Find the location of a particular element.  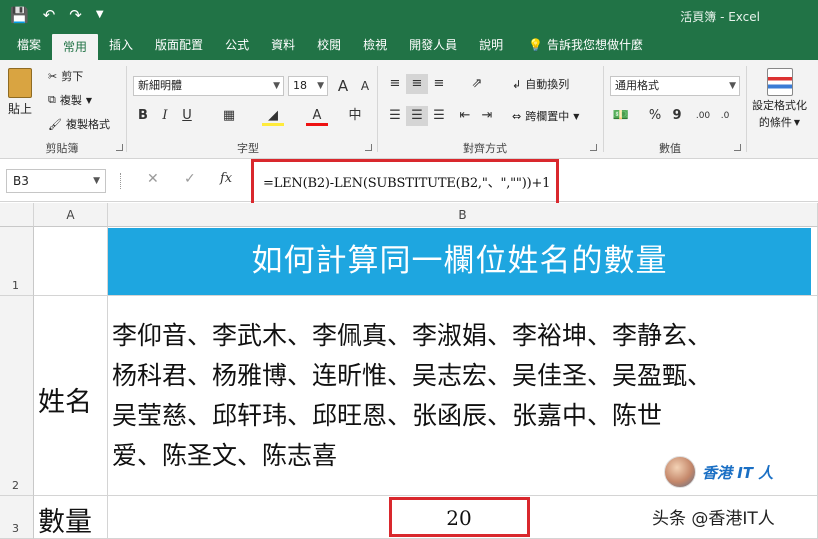

align-middle-icon: ≡ is located at coordinates (417, 84).